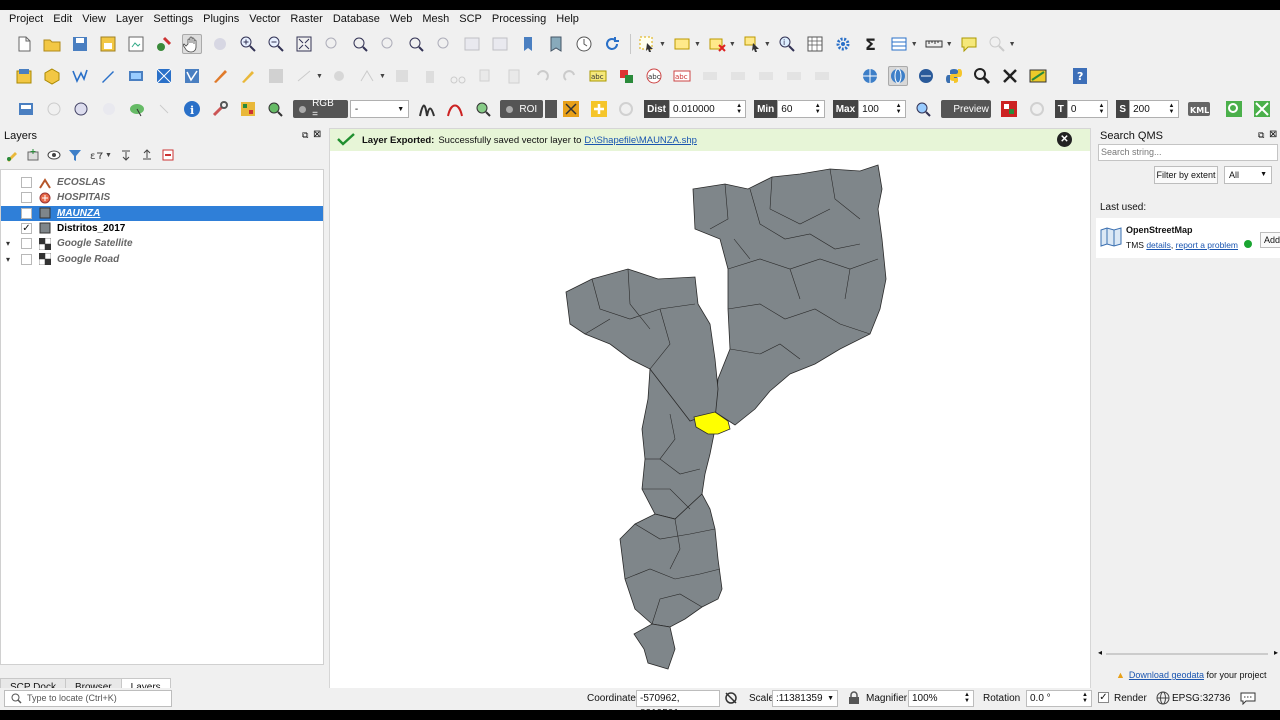  I want to click on layer-row: ▾ Google Satellite, so click(162, 243).